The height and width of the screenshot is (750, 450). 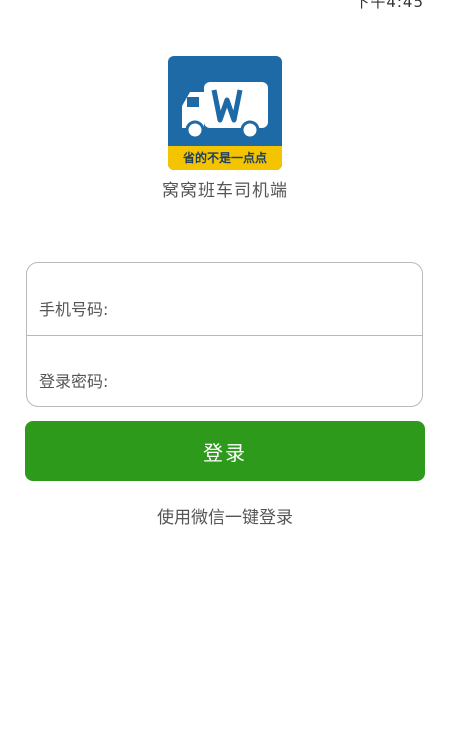 What do you see at coordinates (265, 308) in the screenshot?
I see `phone-input` at bounding box center [265, 308].